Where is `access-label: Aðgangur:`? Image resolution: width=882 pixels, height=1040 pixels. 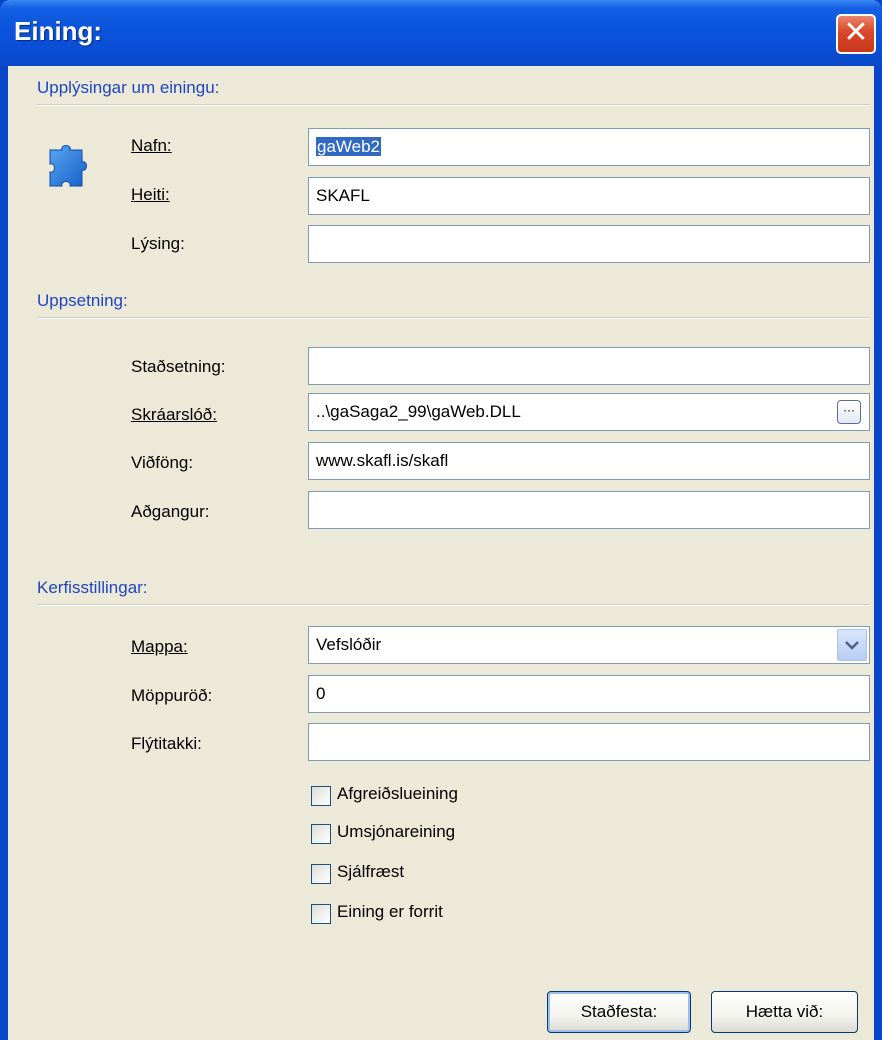 access-label: Aðgangur: is located at coordinates (170, 511).